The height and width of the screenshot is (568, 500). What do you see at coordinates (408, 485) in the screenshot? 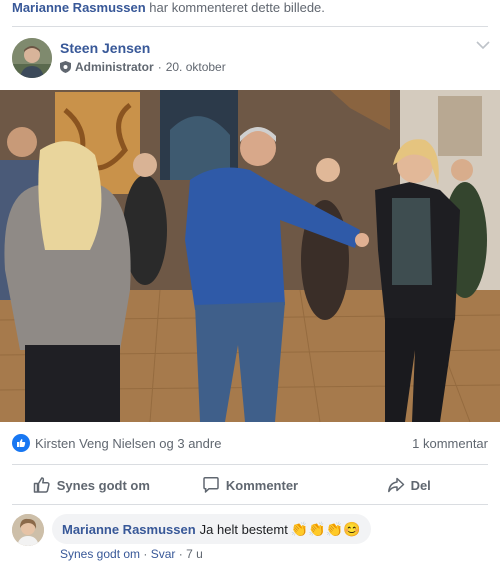
I see `share-button: Del` at bounding box center [408, 485].